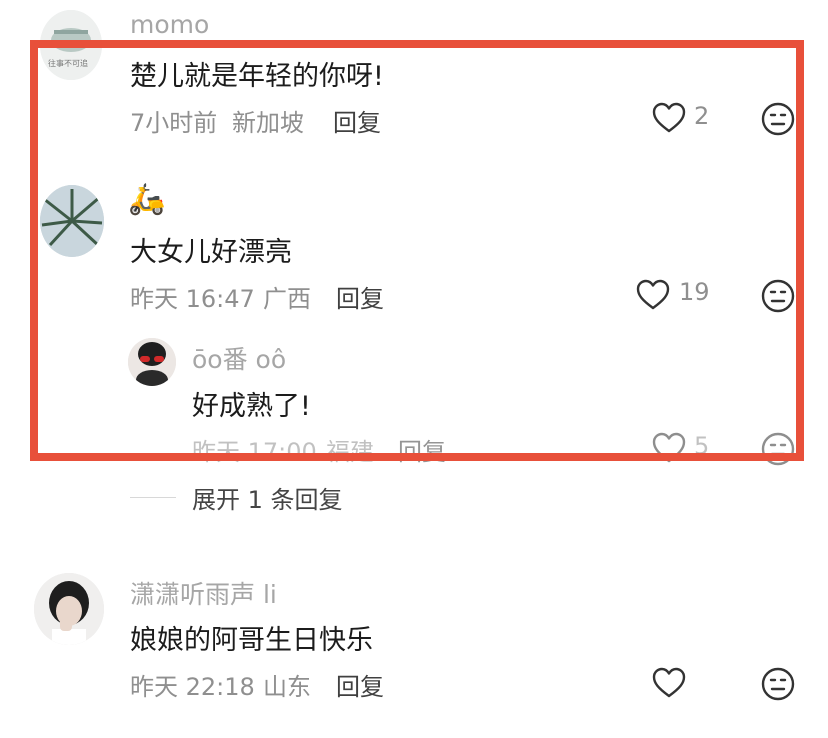 This screenshot has width=828, height=738. What do you see at coordinates (251, 640) in the screenshot?
I see `comment-text: 娘娘的阿哥生日快乐` at bounding box center [251, 640].